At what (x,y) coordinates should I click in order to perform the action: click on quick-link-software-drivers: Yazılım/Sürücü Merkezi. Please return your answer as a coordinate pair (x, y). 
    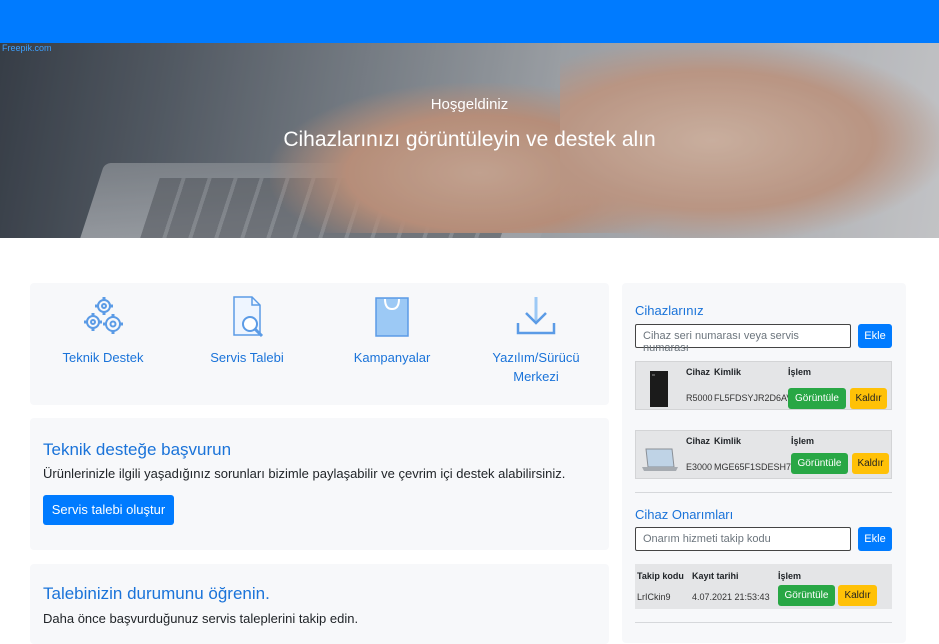
    Looking at the image, I should click on (536, 340).